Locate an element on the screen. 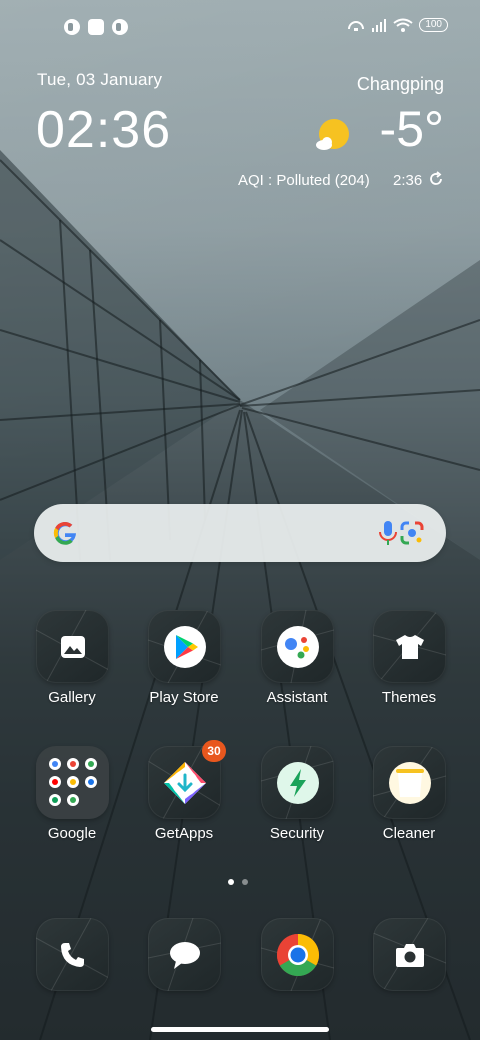 This screenshot has width=480, height=1040. messages-icon is located at coordinates (184, 955).